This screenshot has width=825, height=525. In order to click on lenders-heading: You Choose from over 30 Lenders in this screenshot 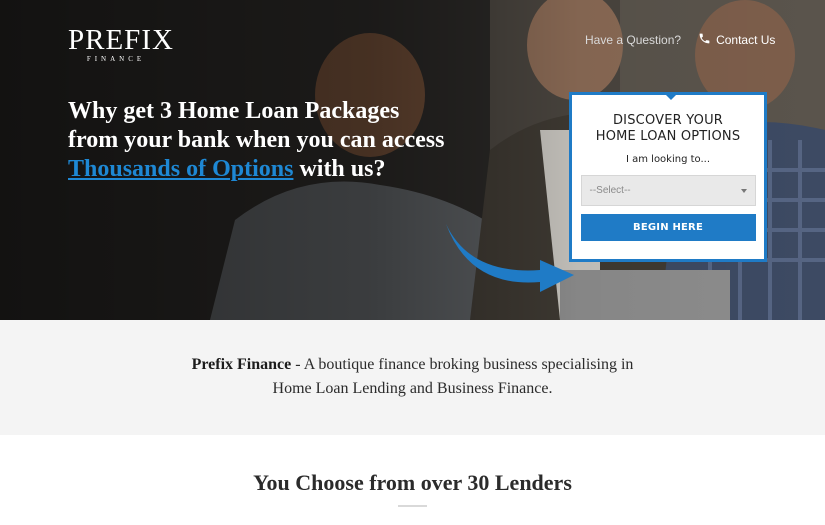, I will do `click(412, 482)`.